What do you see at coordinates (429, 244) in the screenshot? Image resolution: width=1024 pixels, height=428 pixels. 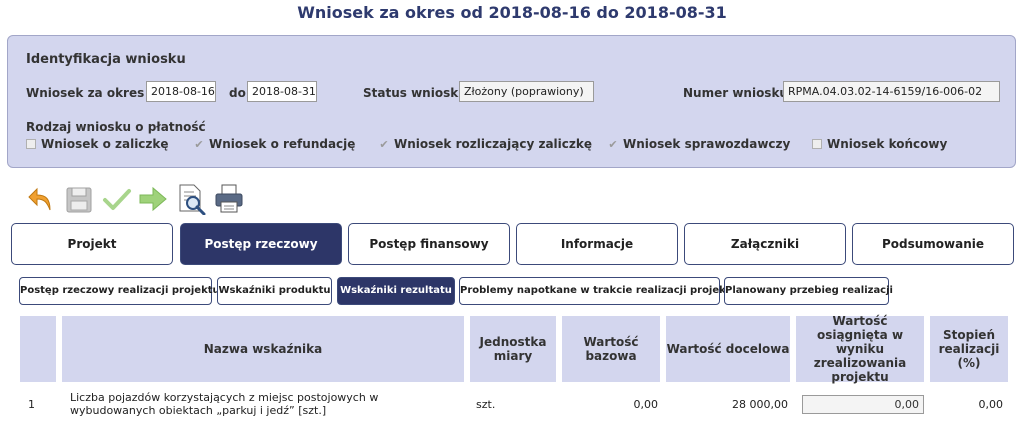 I see `tab-postep-finansowy: Postęp finansowy` at bounding box center [429, 244].